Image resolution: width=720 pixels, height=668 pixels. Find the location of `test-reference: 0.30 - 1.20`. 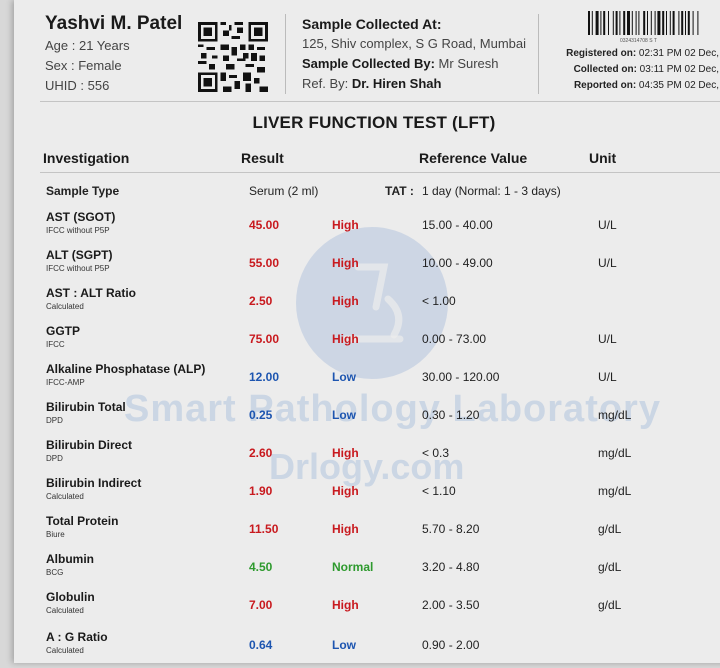

test-reference: 0.30 - 1.20 is located at coordinates (451, 415).